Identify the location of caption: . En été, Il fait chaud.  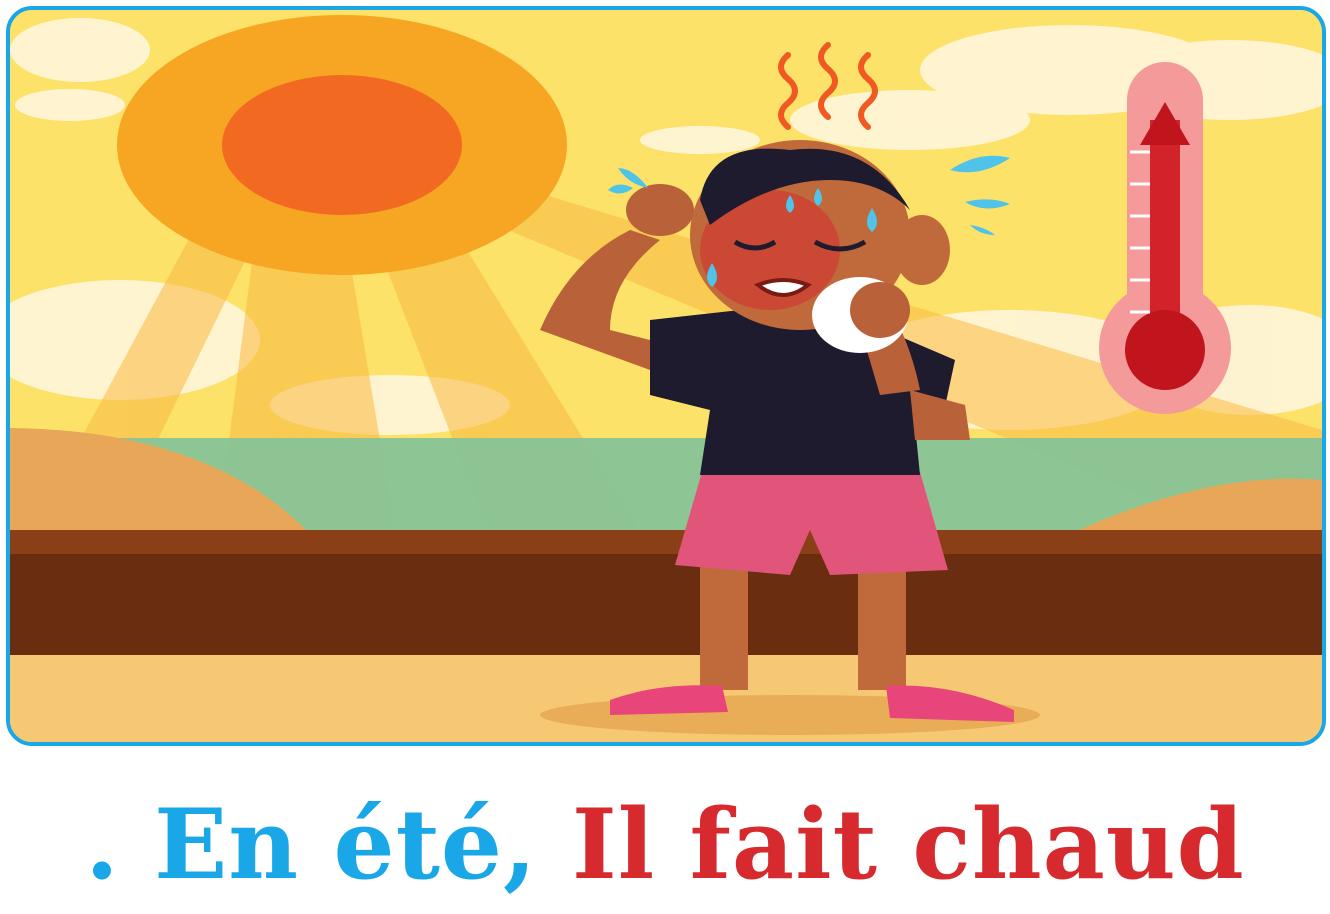
(665, 845).